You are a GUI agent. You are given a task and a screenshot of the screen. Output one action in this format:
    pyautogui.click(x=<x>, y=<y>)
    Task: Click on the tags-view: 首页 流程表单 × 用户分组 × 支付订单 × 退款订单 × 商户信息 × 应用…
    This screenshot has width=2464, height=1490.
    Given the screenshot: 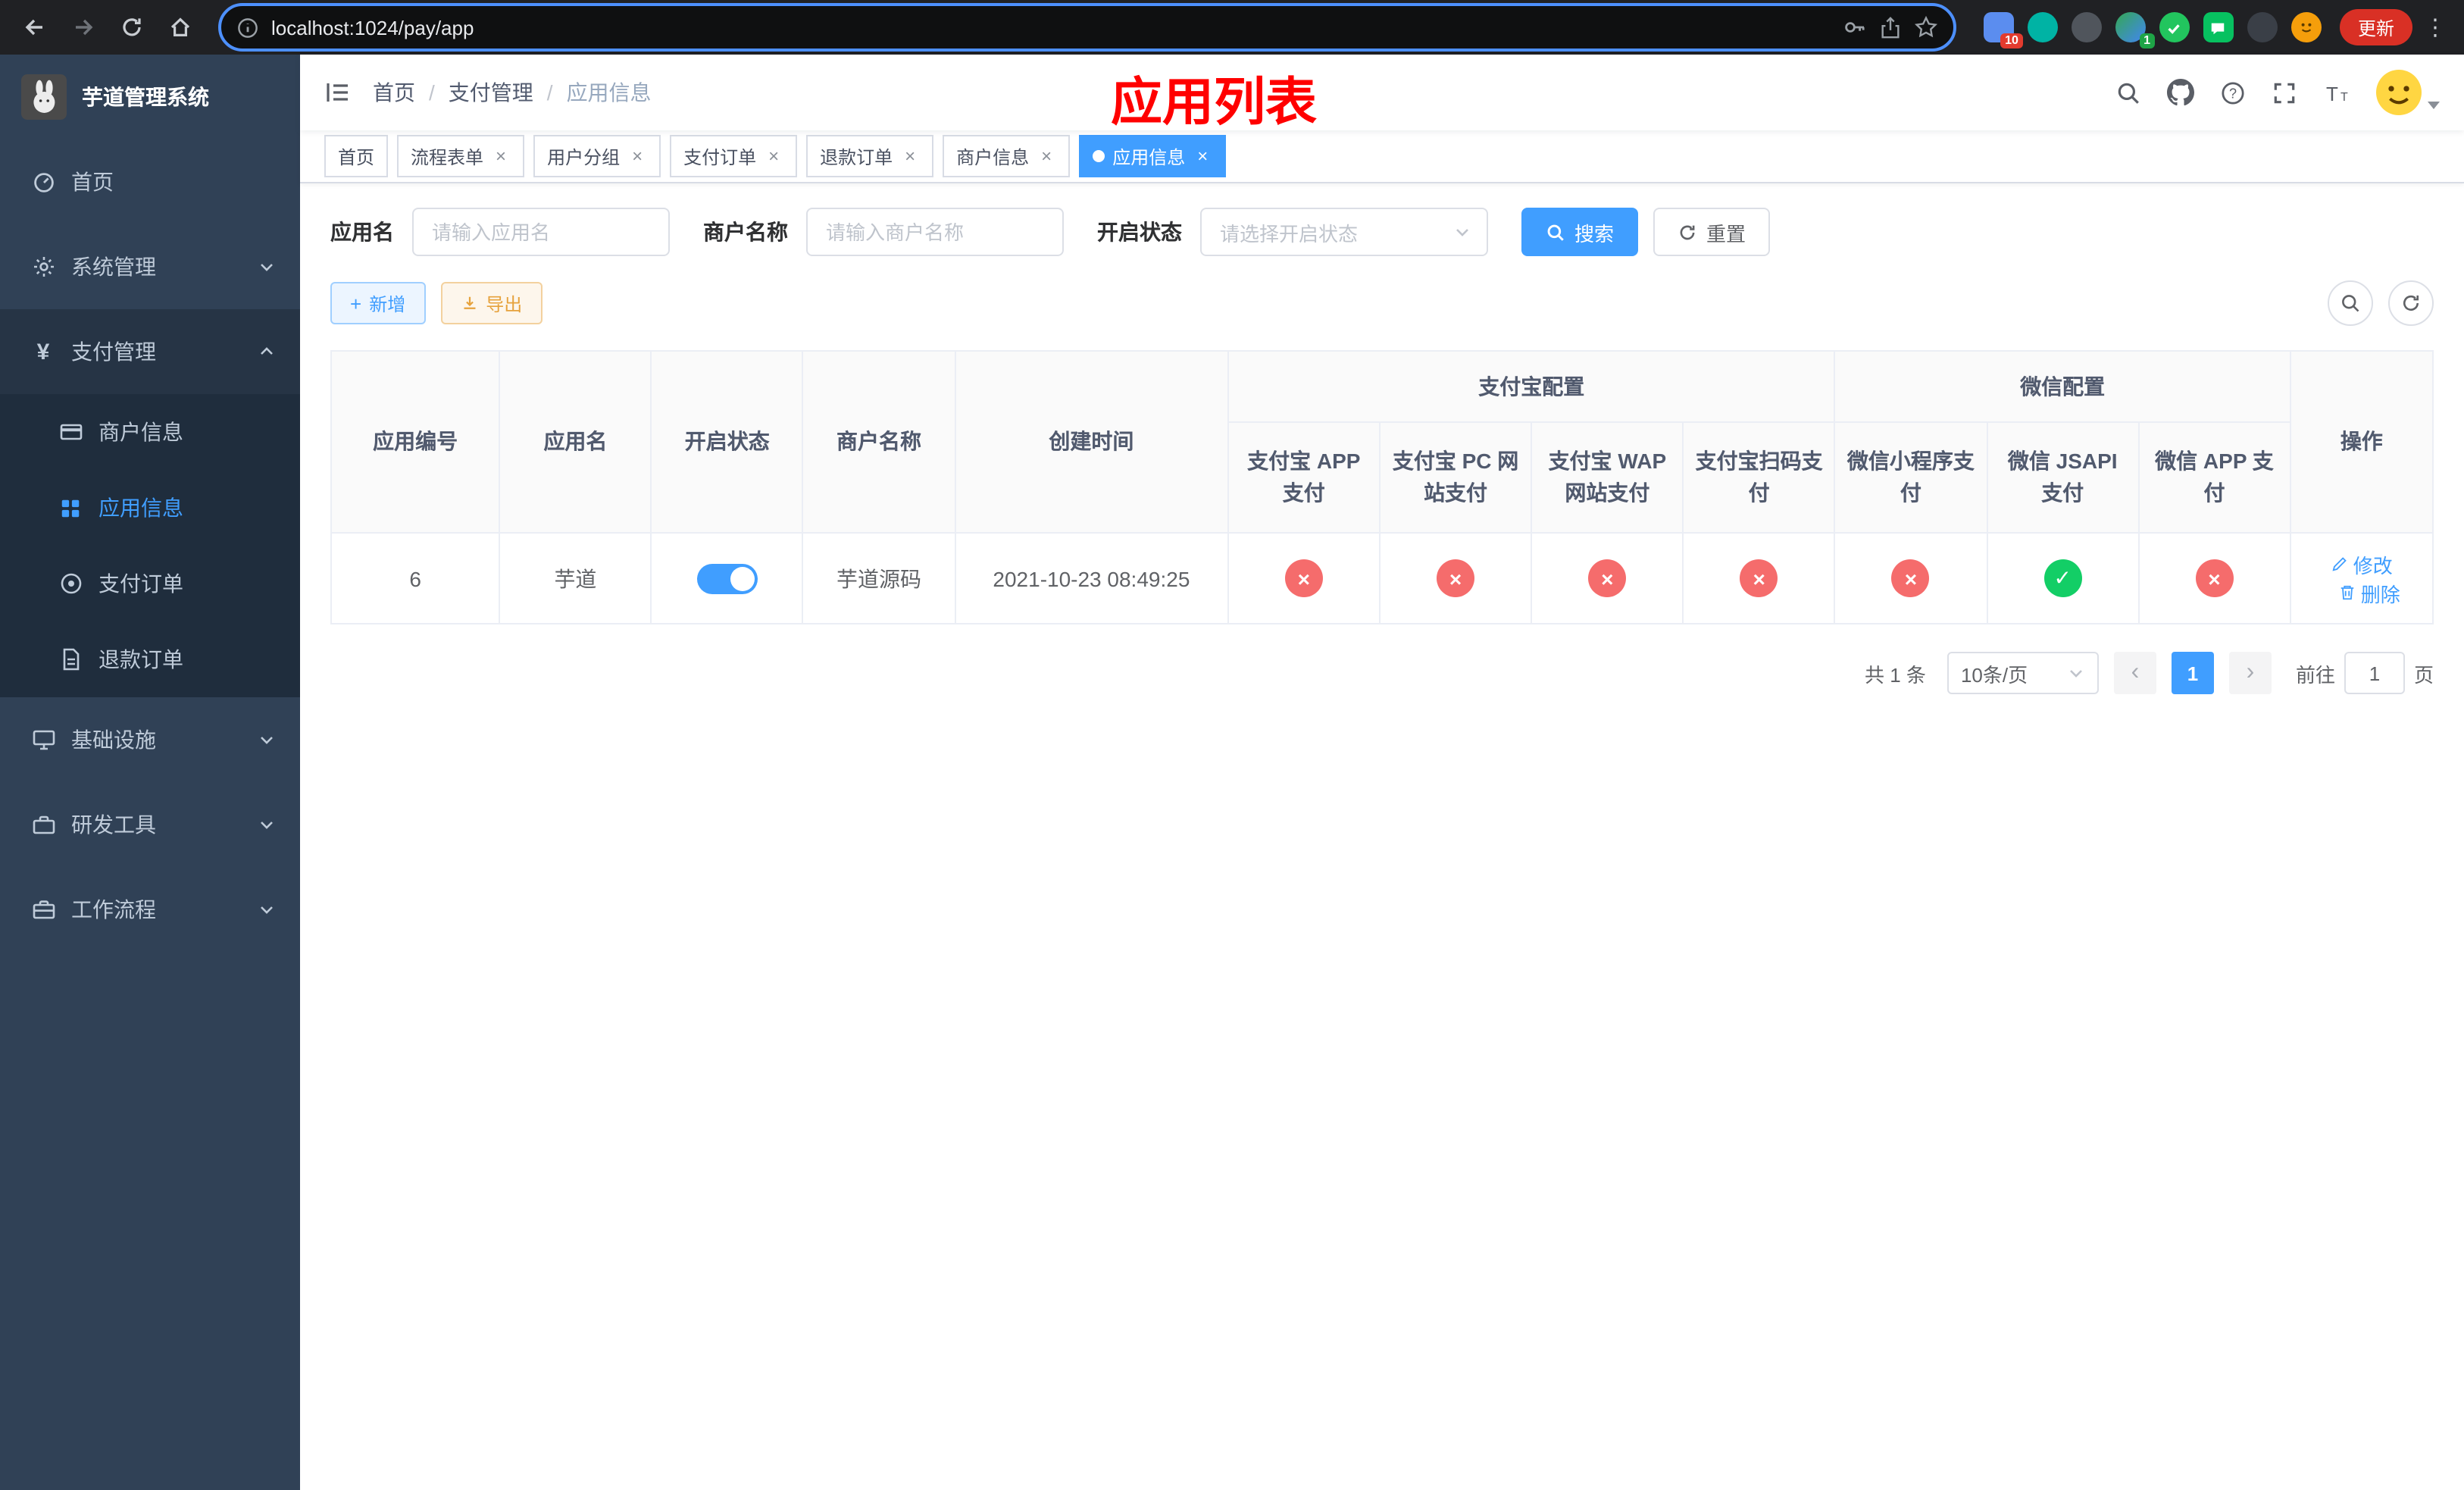 What is the action you would take?
    pyautogui.click(x=1382, y=156)
    